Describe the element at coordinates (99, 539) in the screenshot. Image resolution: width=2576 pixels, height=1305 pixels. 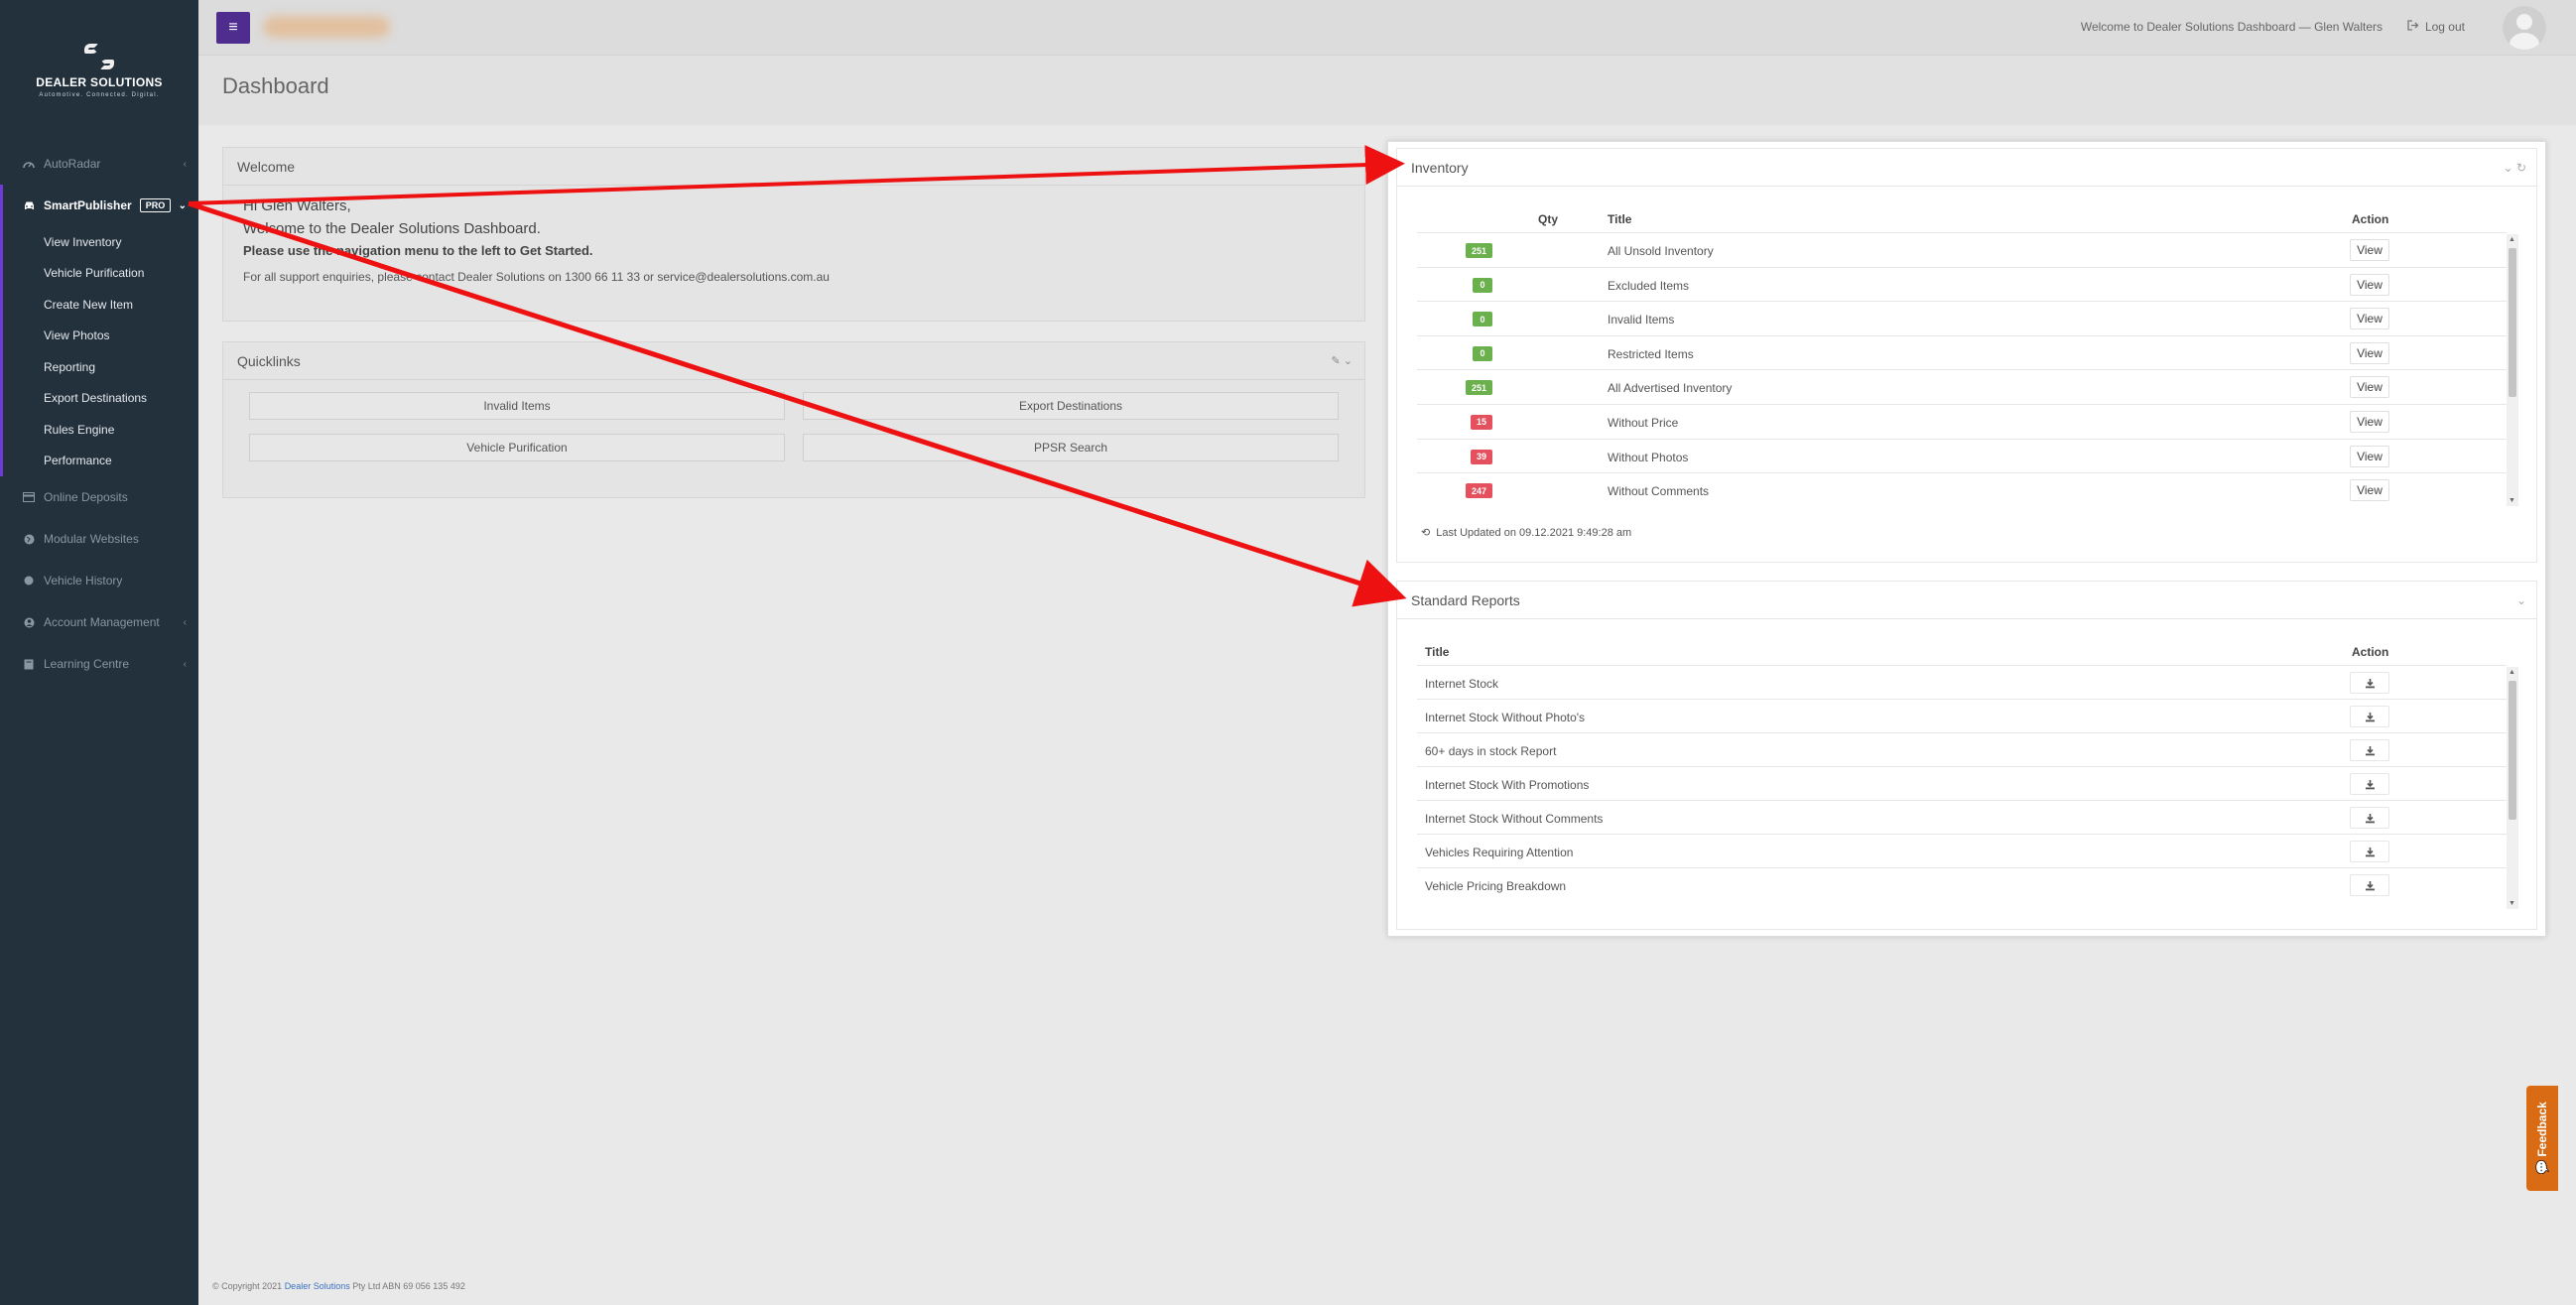
I see `sidebar-item-modular-websites: Modular Websites` at that location.